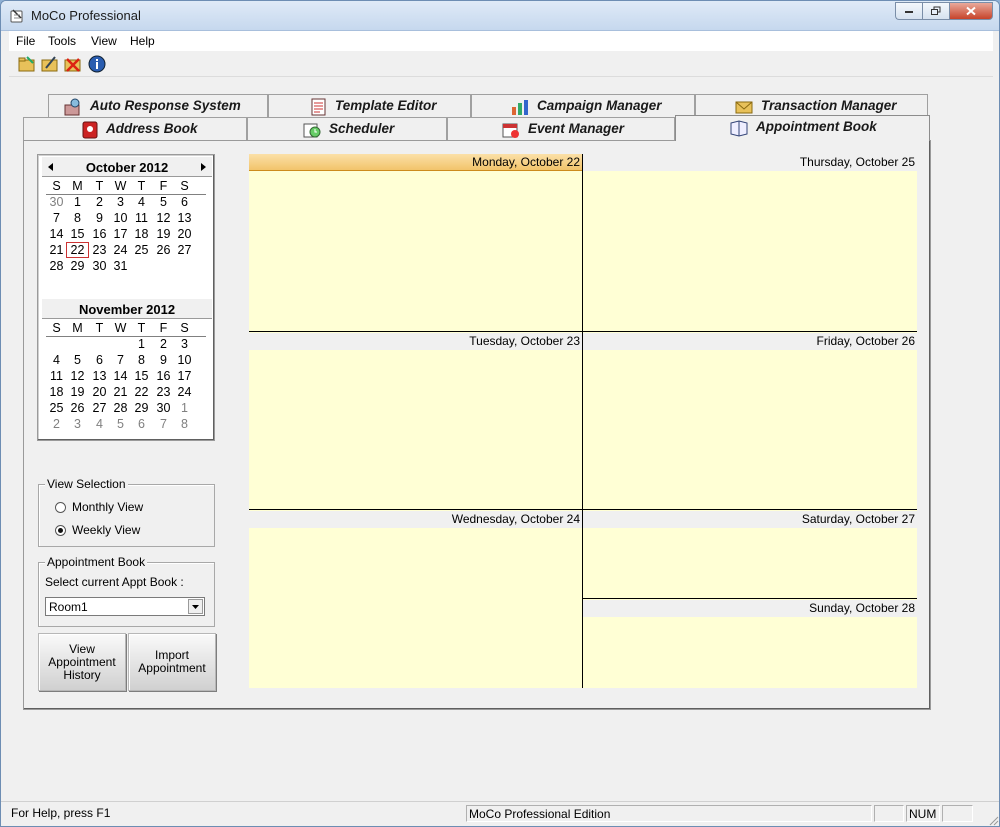  I want to click on weekly-view-option: Weekly View, so click(97, 530).